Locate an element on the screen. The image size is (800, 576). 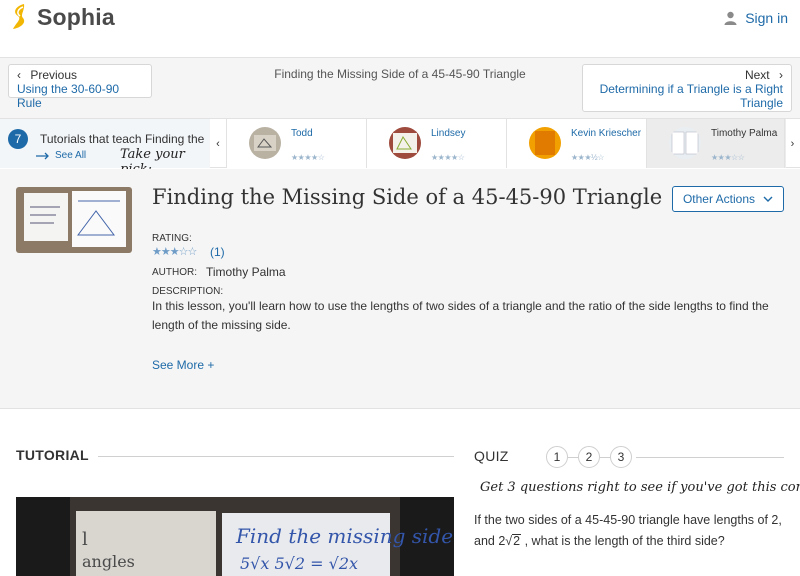
quiz-question-sqrt-value: 2 is located at coordinates (517, 541).